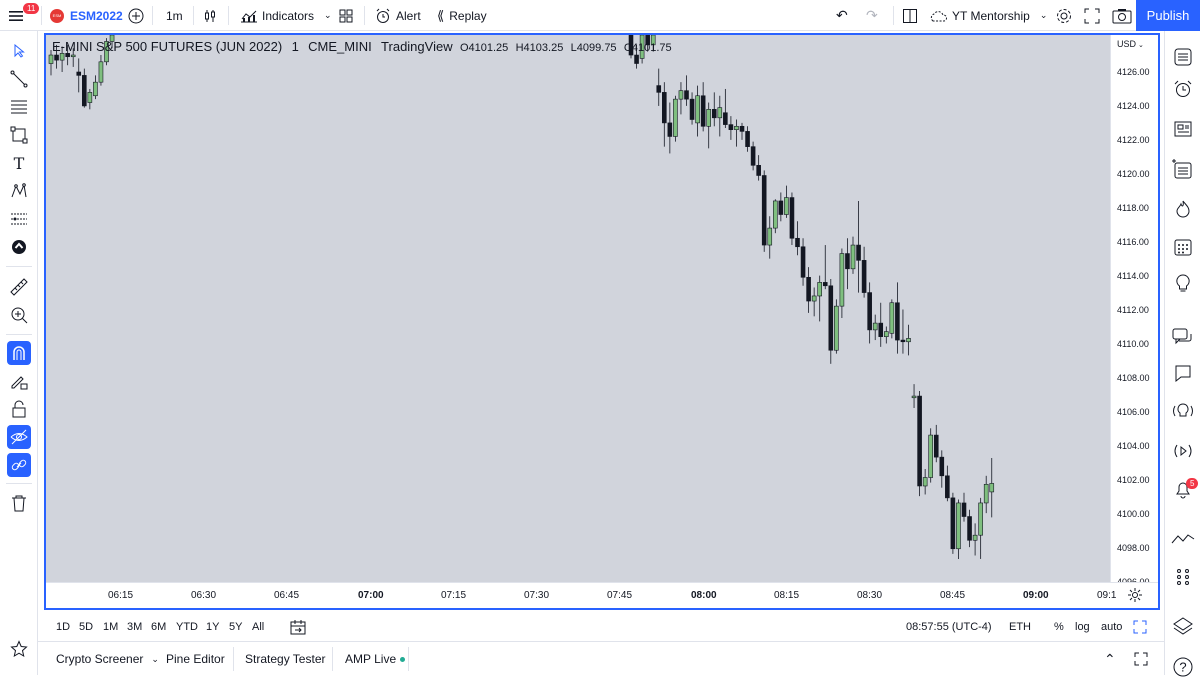  I want to click on fit-icon, so click(1140, 627).